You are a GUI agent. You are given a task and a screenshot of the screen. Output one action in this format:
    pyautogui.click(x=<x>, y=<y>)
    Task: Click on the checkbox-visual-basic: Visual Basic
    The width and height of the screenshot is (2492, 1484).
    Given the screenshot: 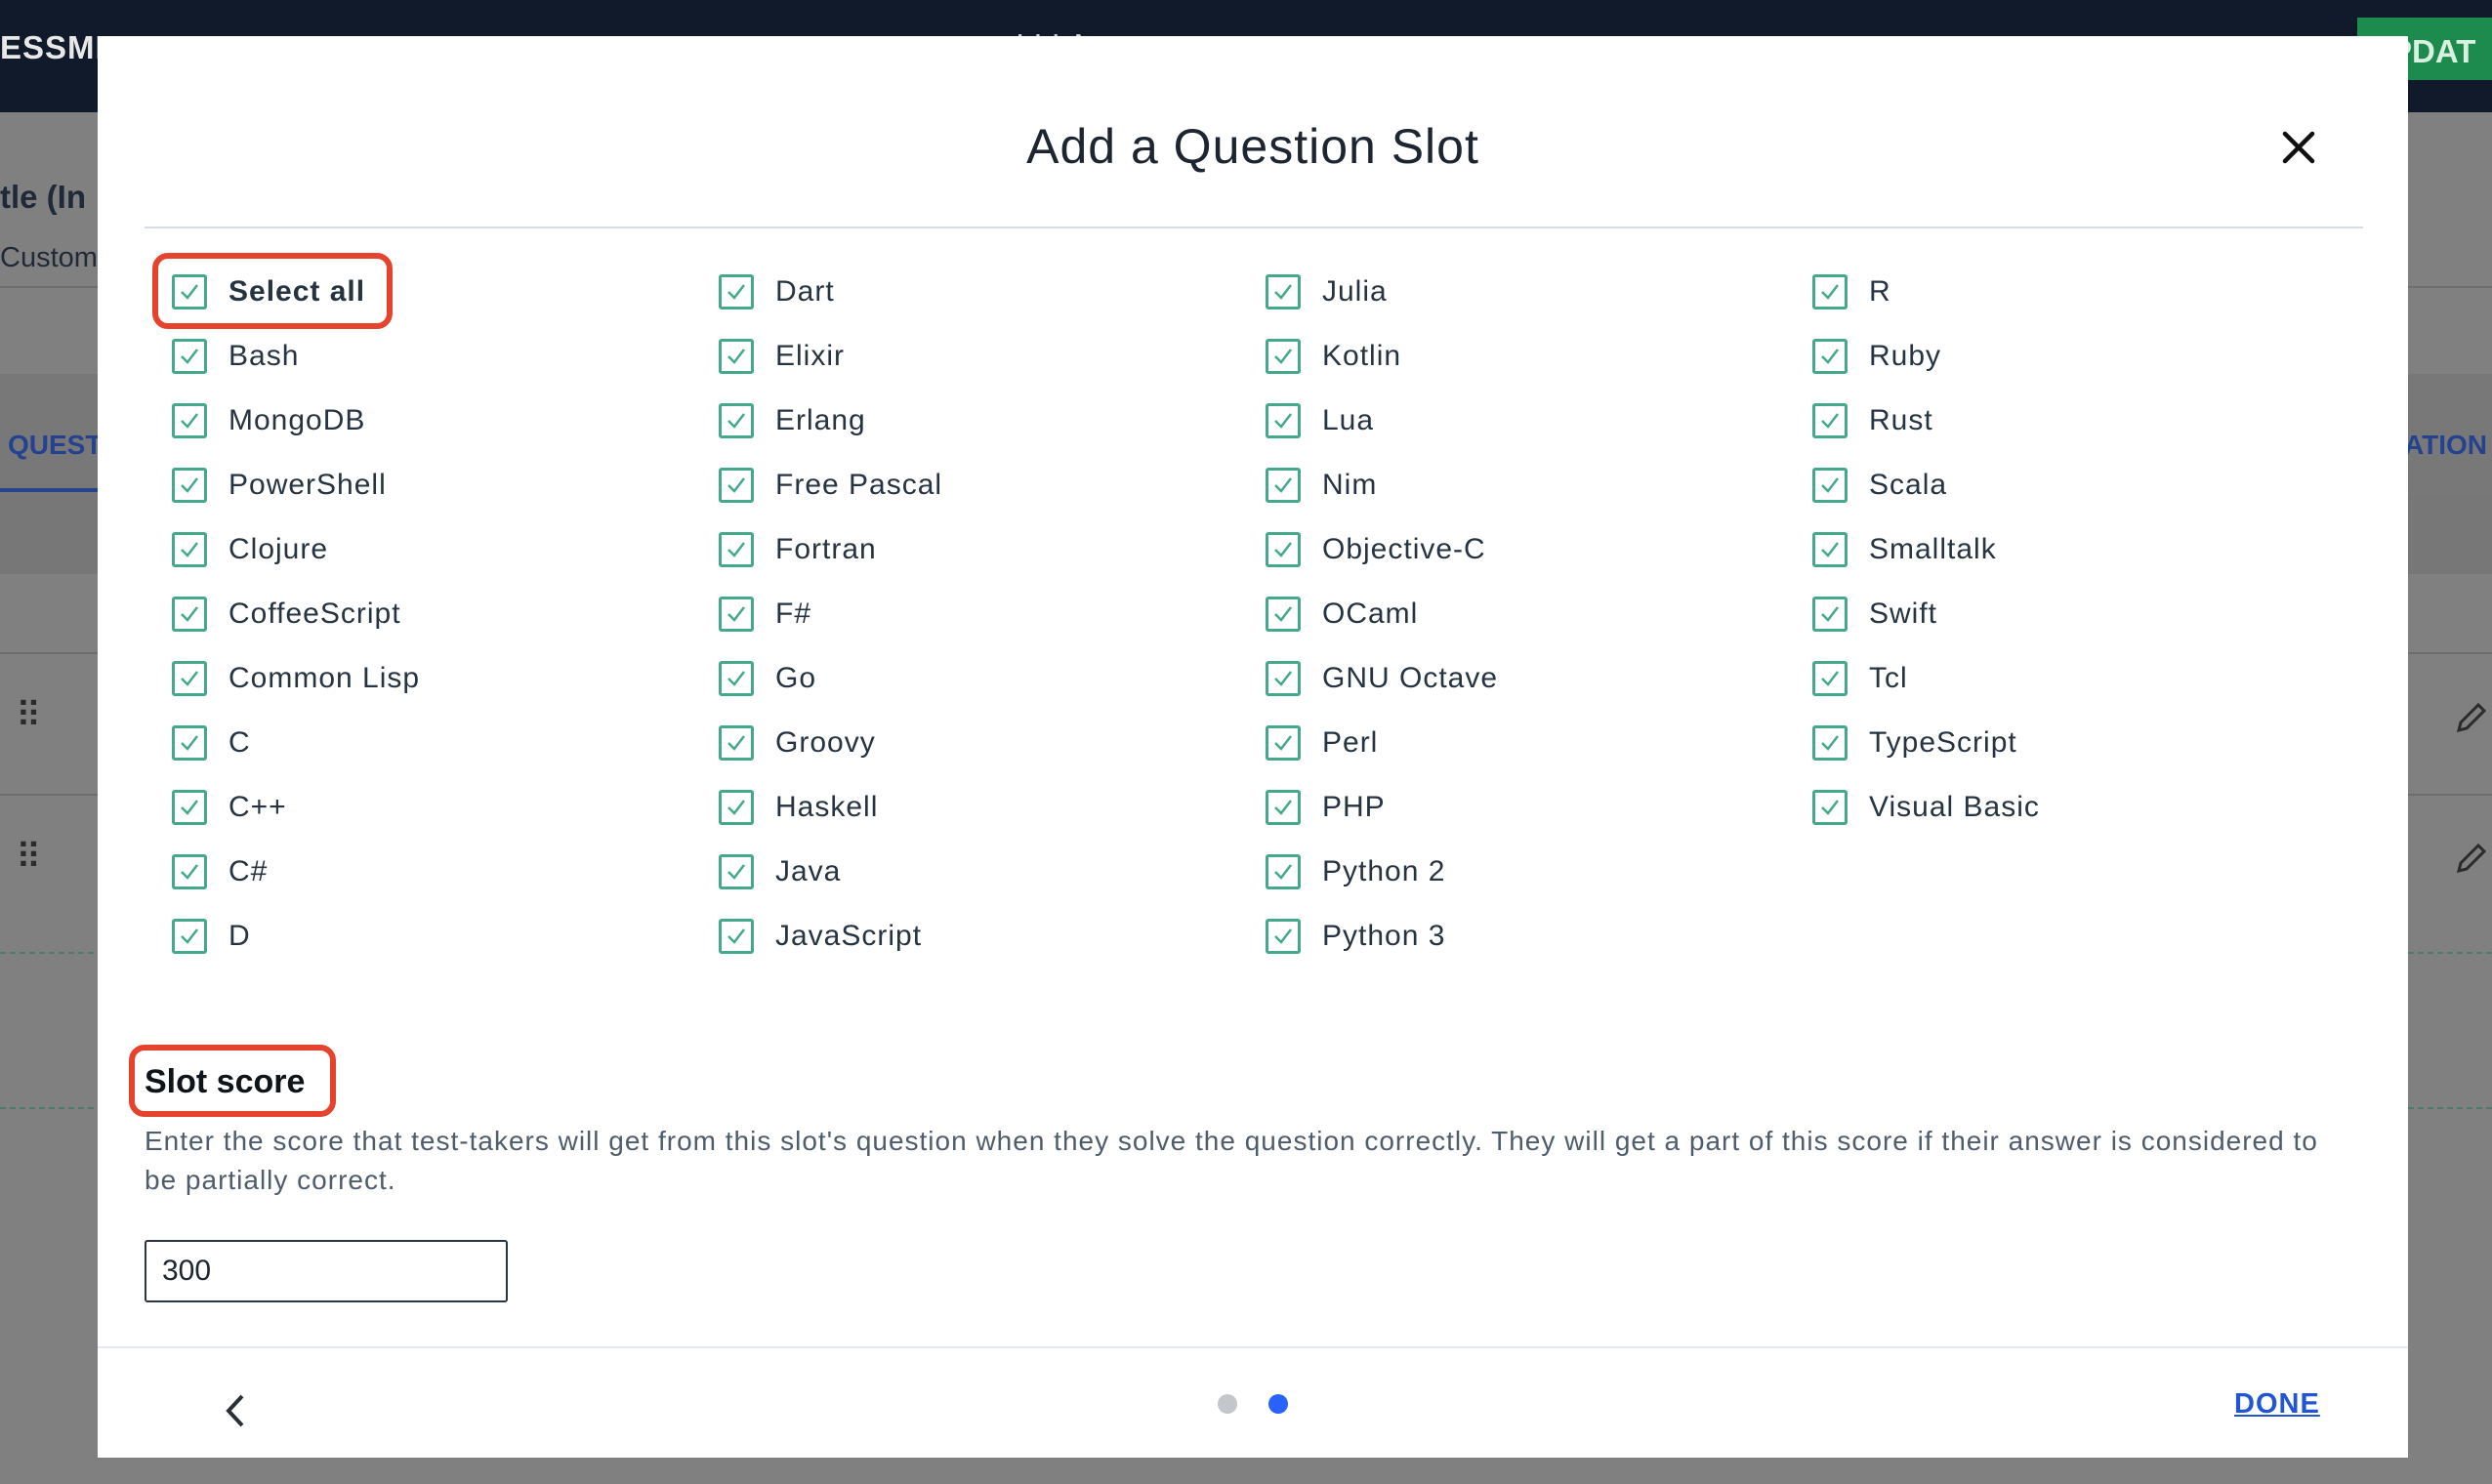 What is the action you would take?
    pyautogui.click(x=1926, y=808)
    